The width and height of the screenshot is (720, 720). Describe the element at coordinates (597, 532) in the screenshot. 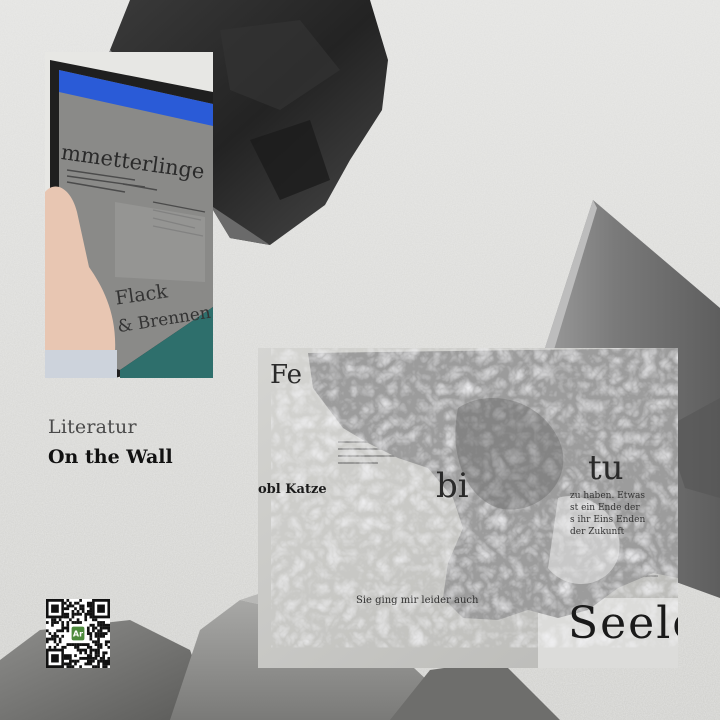

I see `poster-small-line-4: der Zukunft` at that location.